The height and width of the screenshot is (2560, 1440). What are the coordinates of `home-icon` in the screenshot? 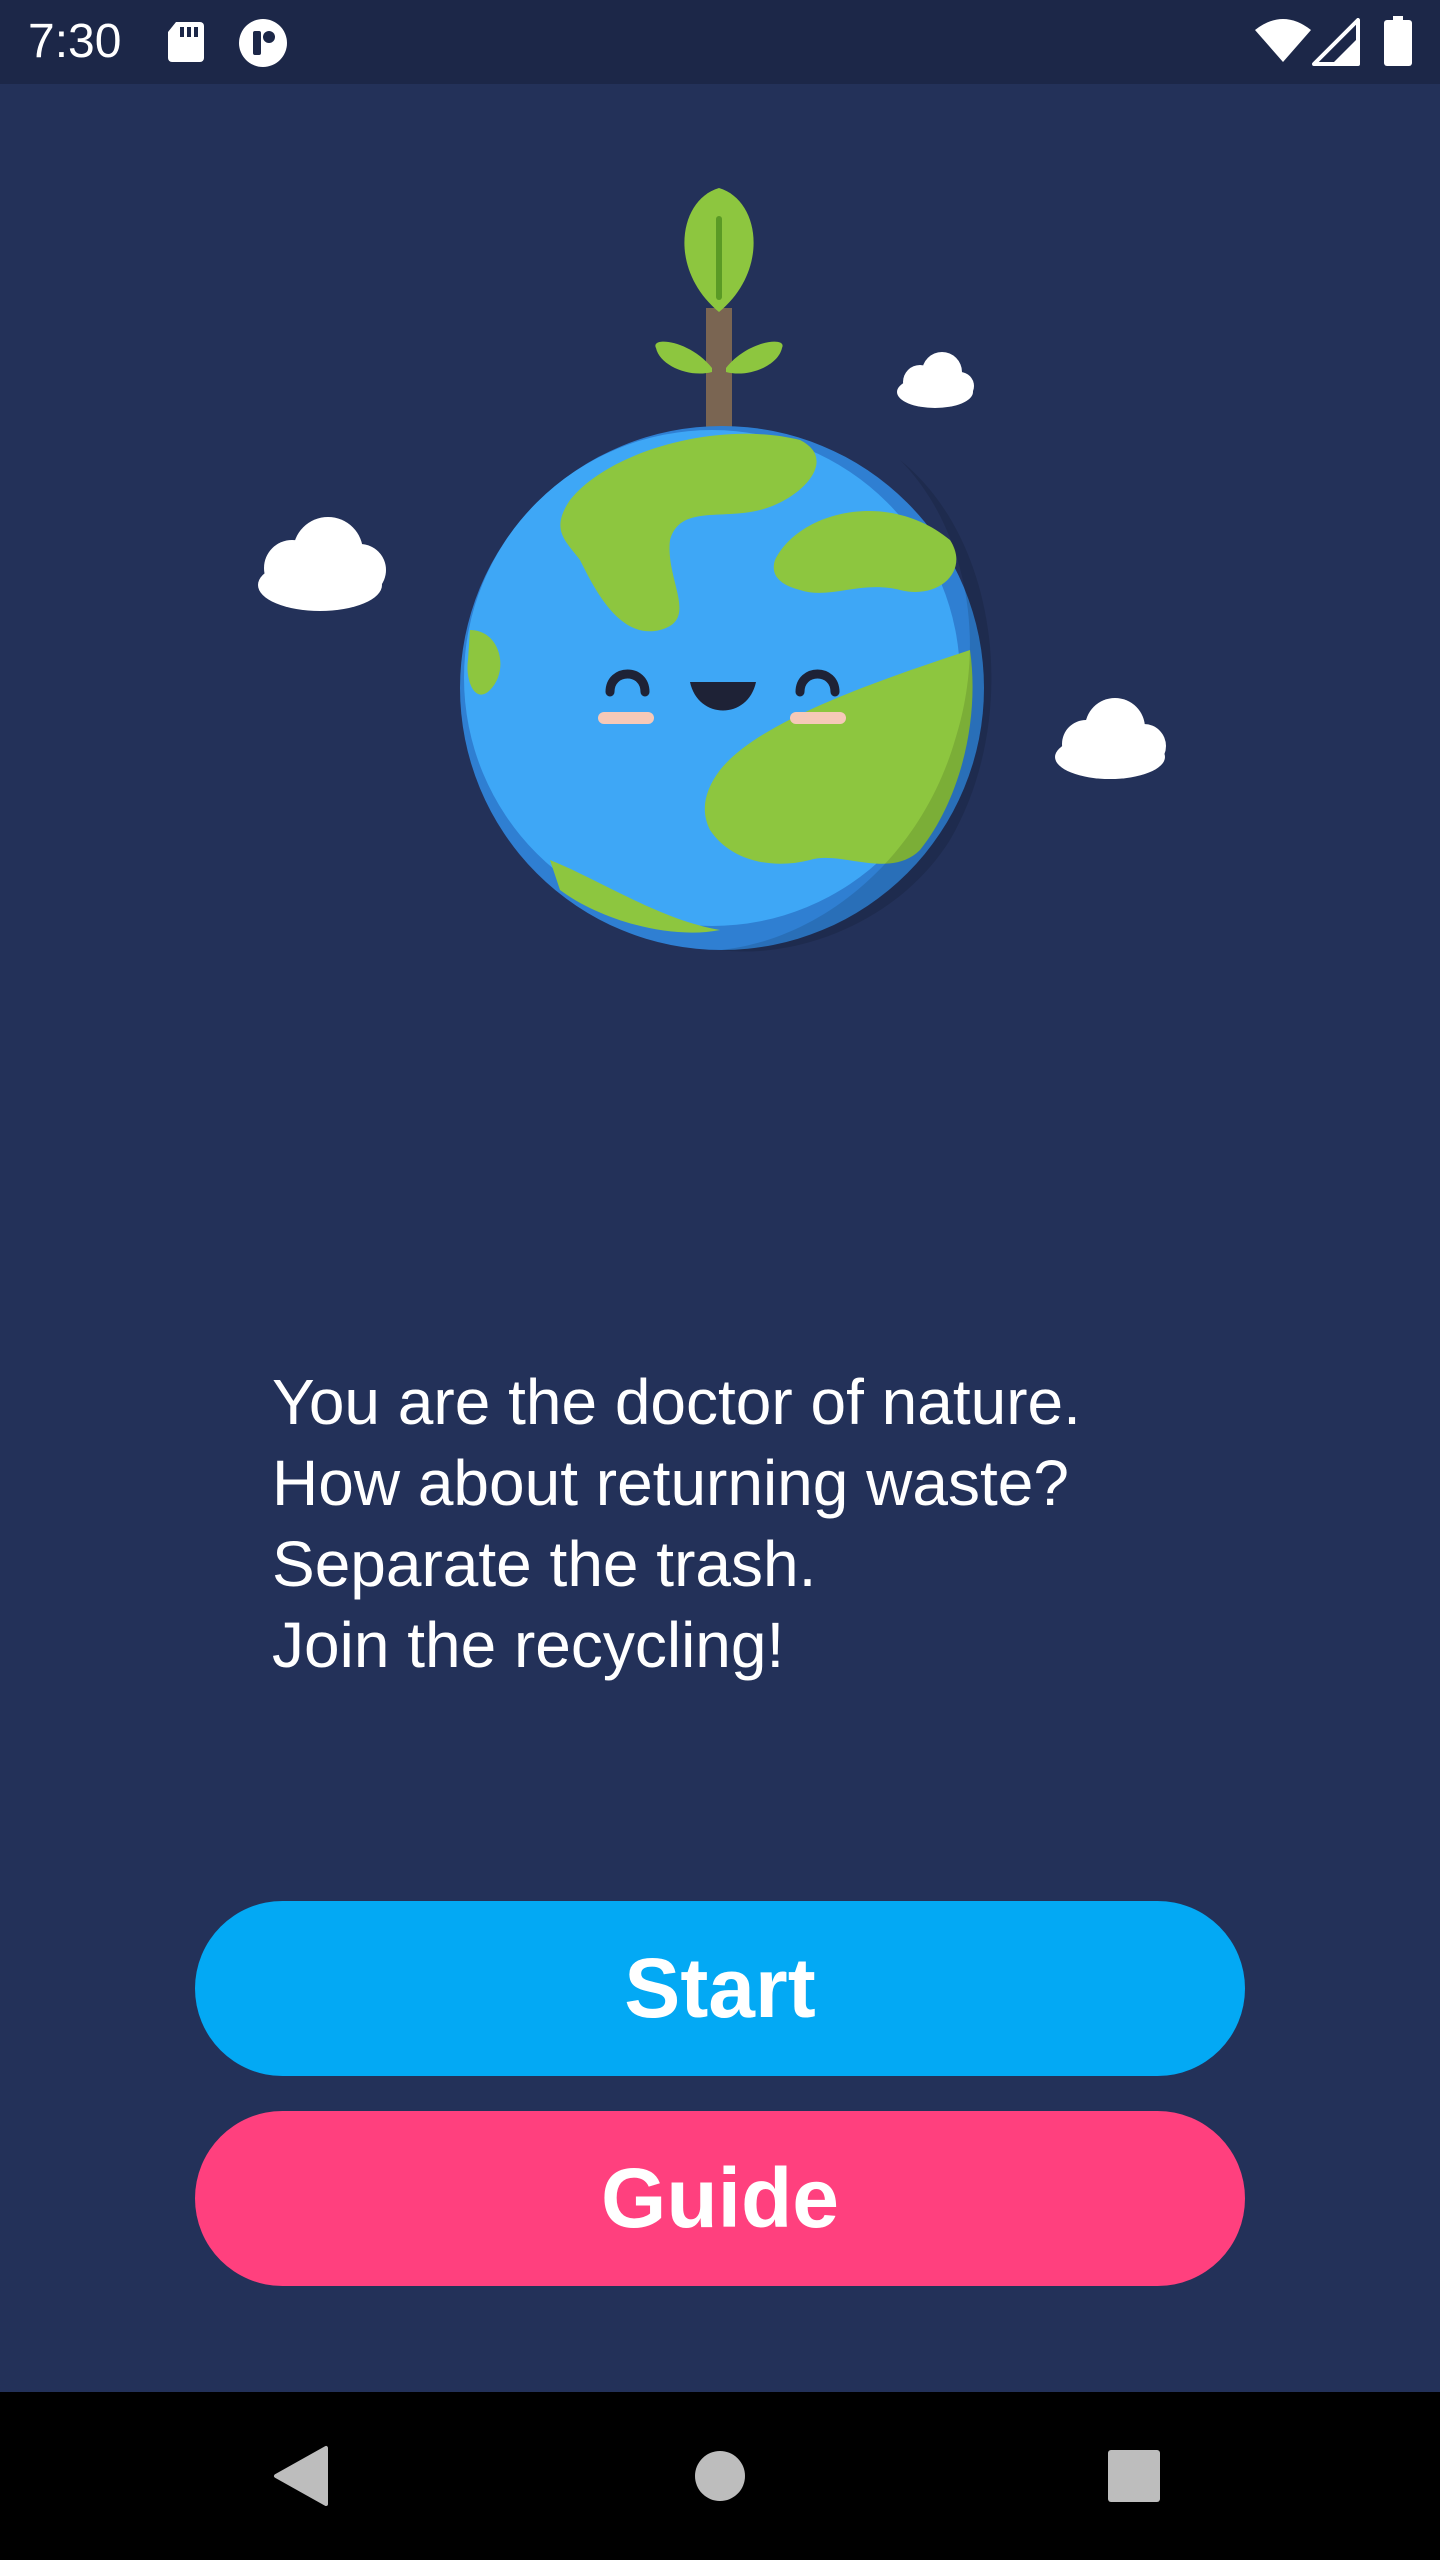 It's located at (720, 2476).